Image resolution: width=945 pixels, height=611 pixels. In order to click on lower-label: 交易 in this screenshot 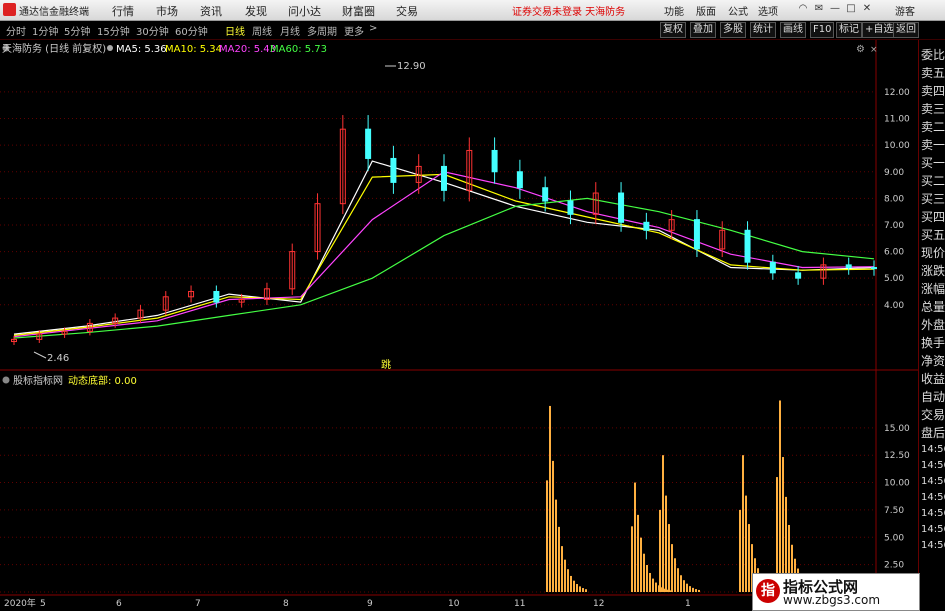, I will do `click(933, 414)`.